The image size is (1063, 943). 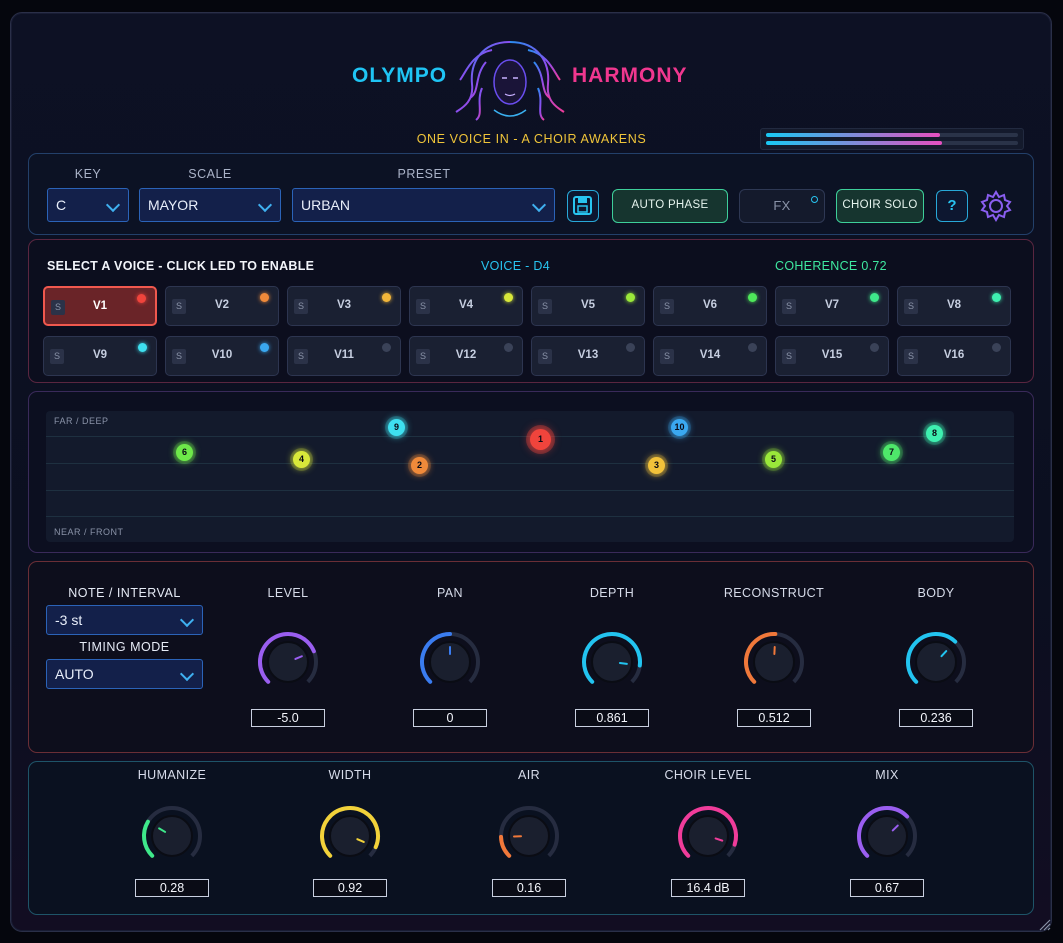 What do you see at coordinates (74, 674) in the screenshot?
I see `timing-mode-value: AUTO` at bounding box center [74, 674].